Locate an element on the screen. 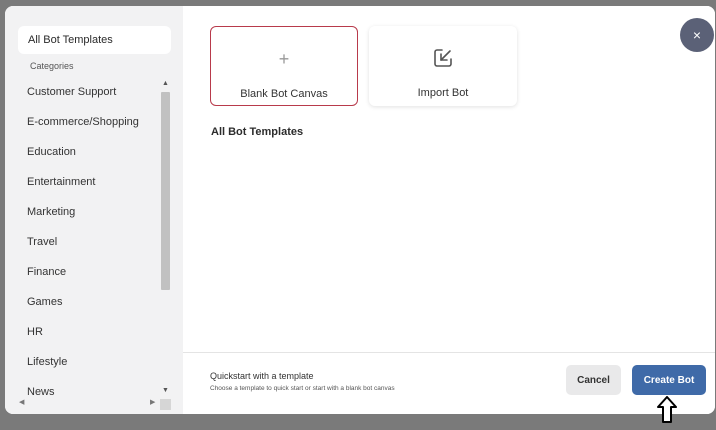  sidebar-item-news: News is located at coordinates (92, 388).